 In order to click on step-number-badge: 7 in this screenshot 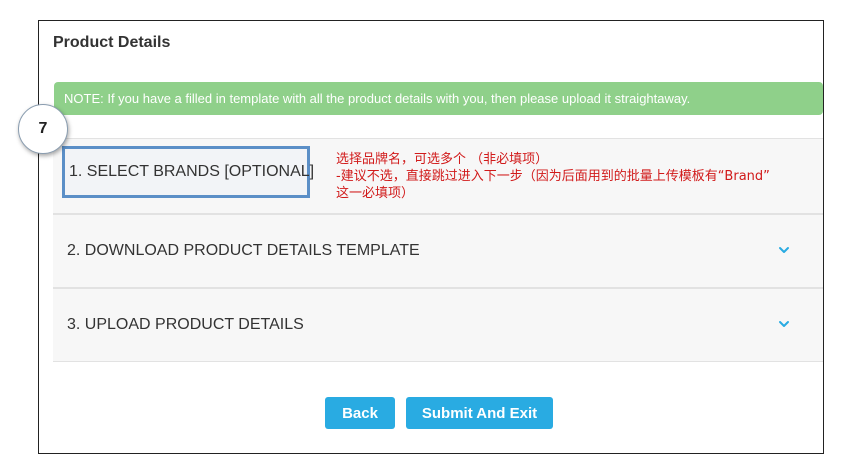, I will do `click(43, 129)`.